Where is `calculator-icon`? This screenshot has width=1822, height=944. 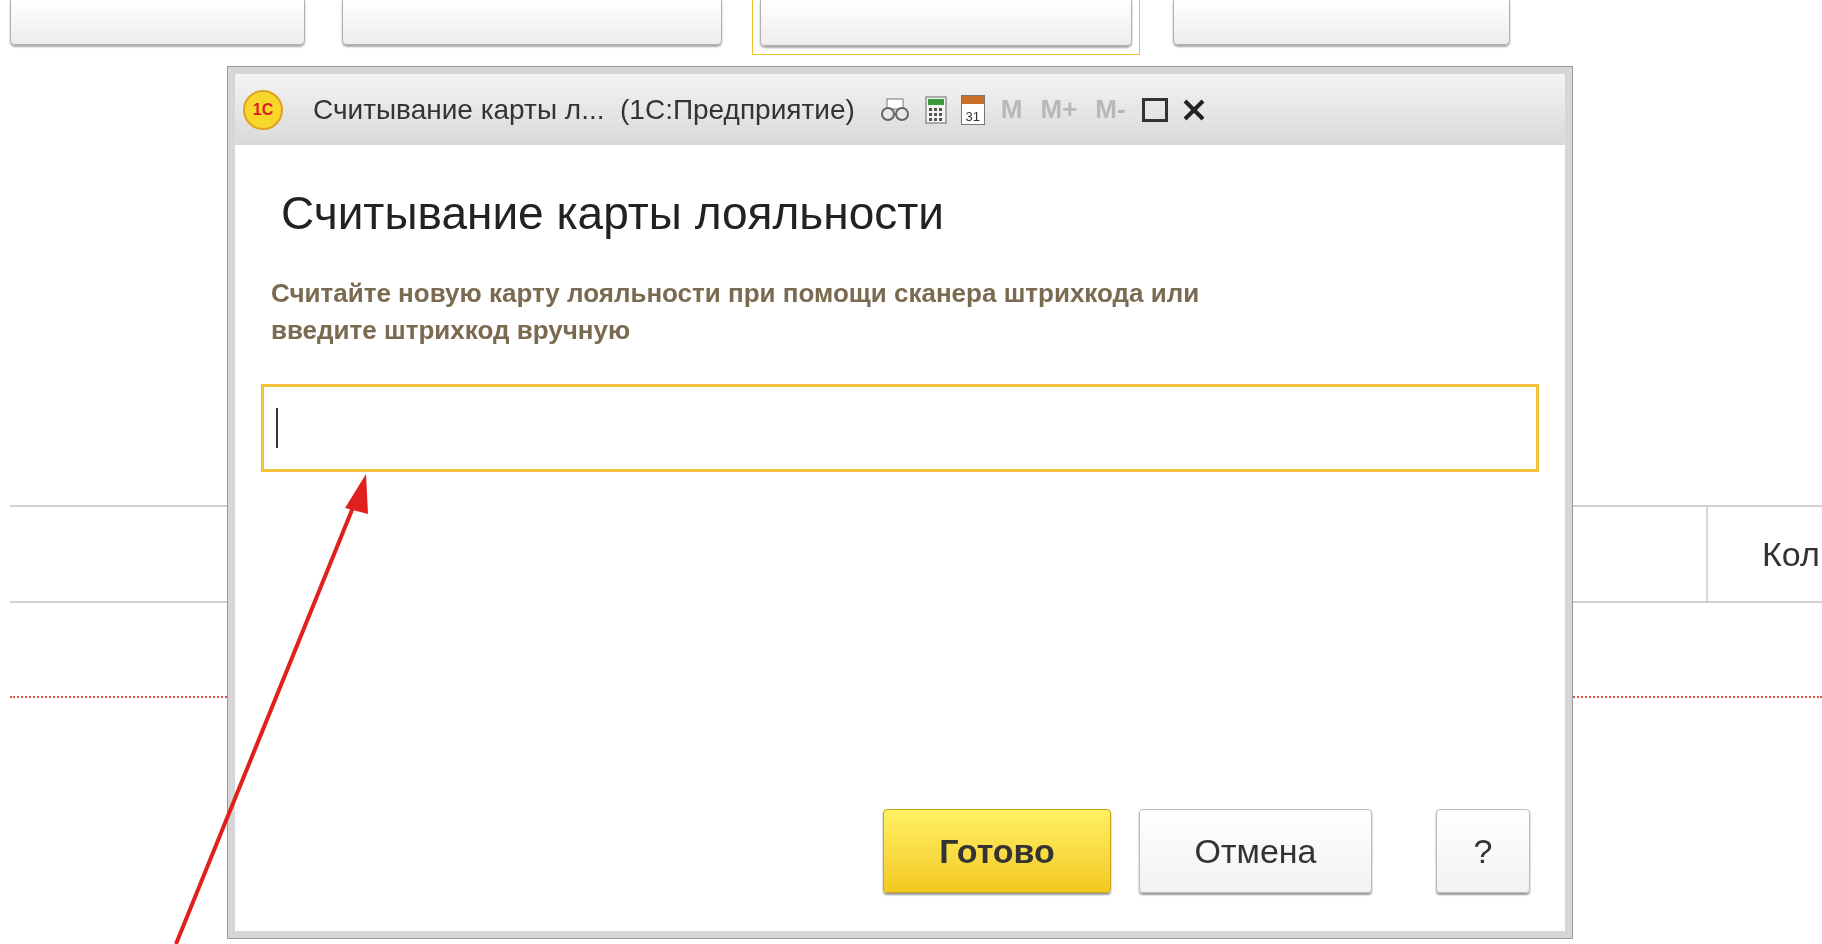 calculator-icon is located at coordinates (935, 109).